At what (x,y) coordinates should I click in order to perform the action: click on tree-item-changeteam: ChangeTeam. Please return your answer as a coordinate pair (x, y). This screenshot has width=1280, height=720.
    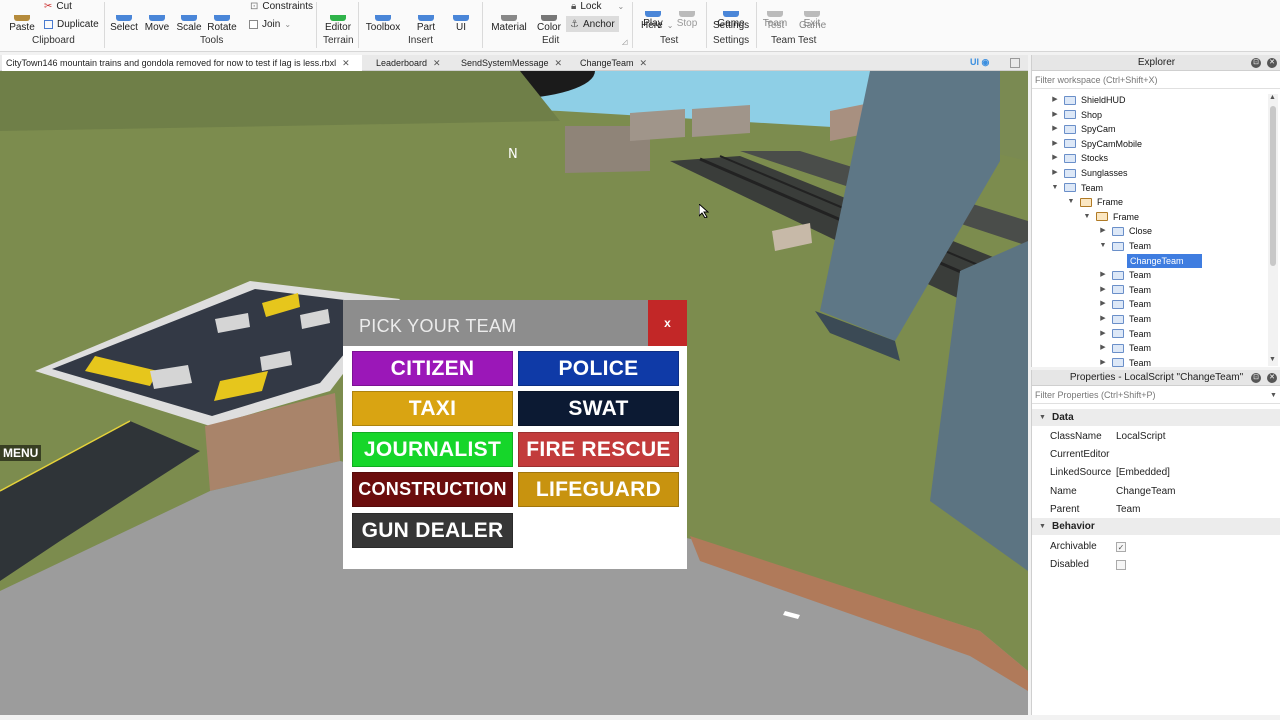
    Looking at the image, I should click on (1158, 260).